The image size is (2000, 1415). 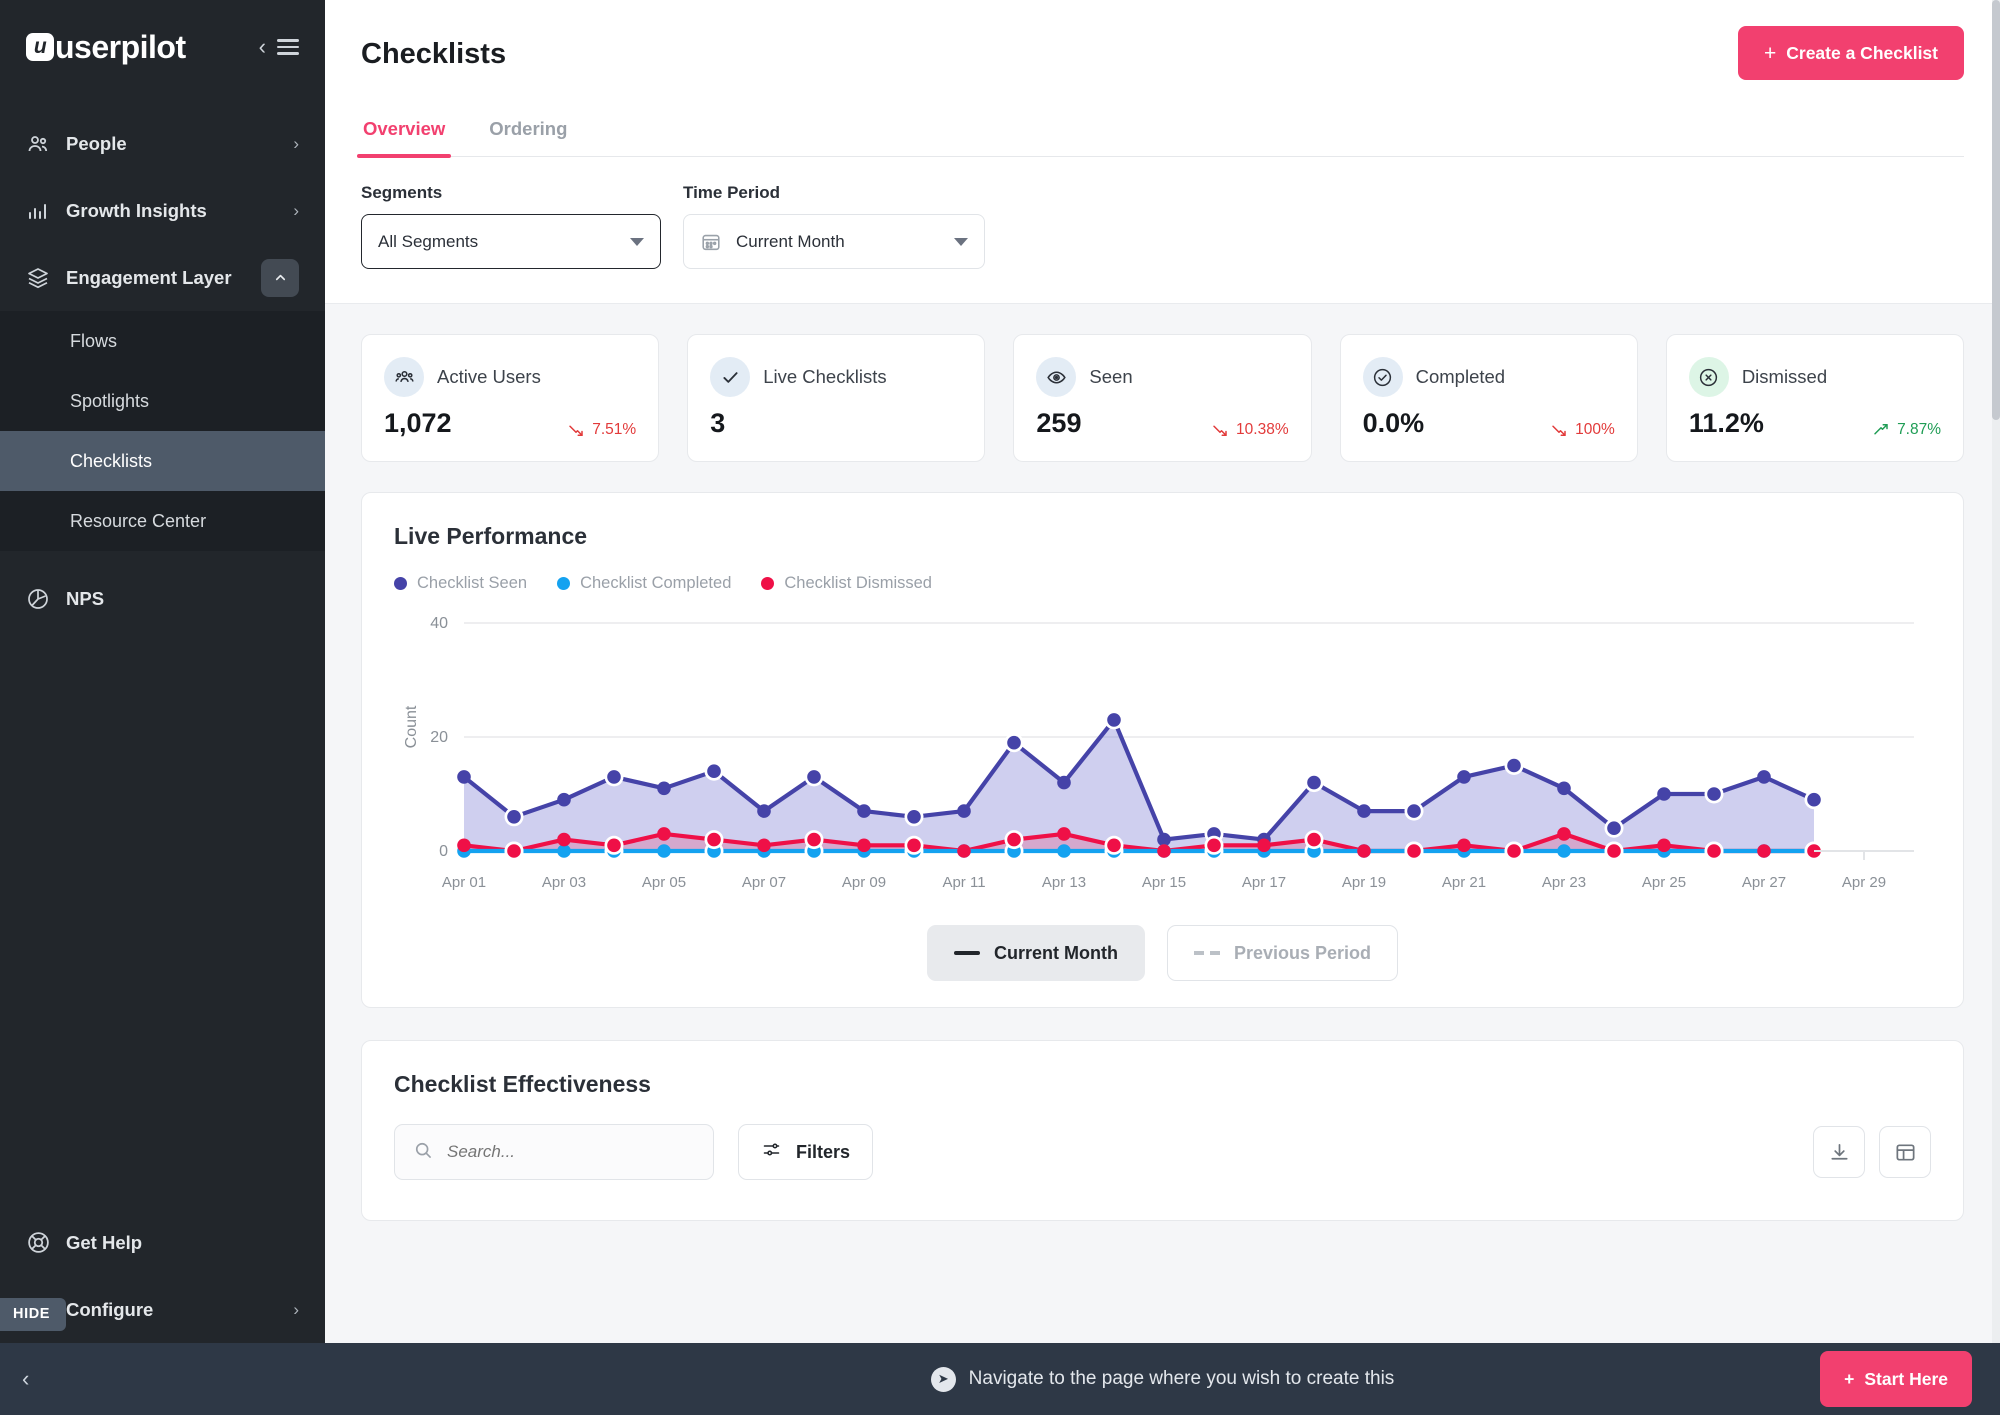 What do you see at coordinates (834, 241) in the screenshot?
I see `time-period-select: Current Month` at bounding box center [834, 241].